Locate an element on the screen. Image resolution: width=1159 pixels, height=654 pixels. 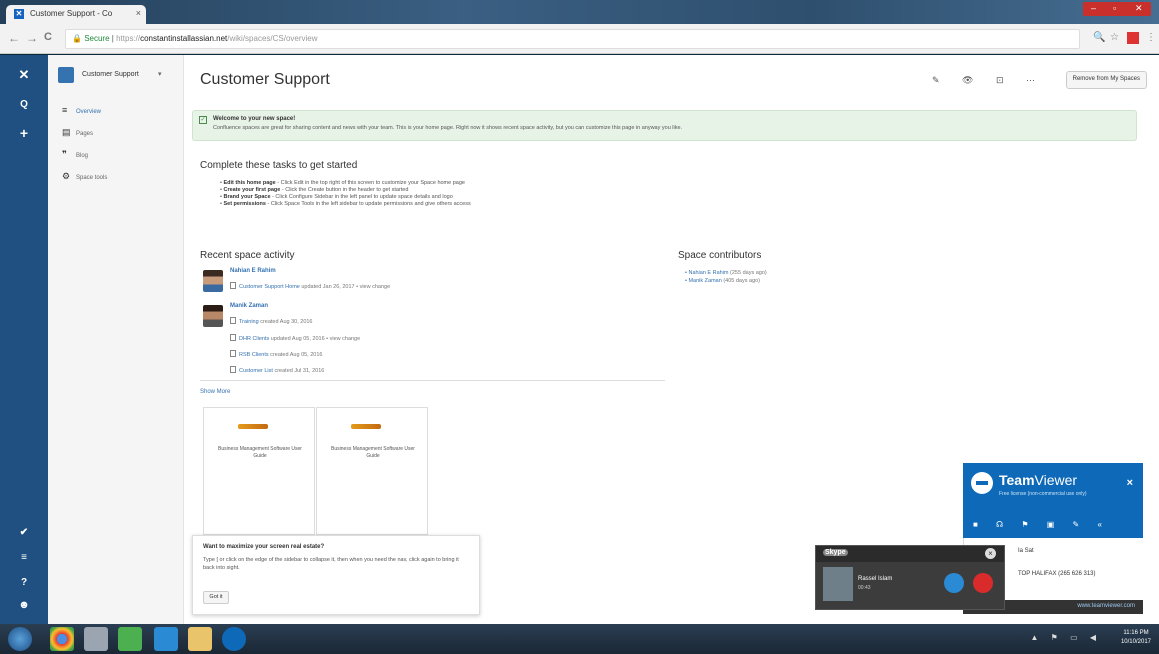
file-explorer-icon is located at coordinates (200, 639).